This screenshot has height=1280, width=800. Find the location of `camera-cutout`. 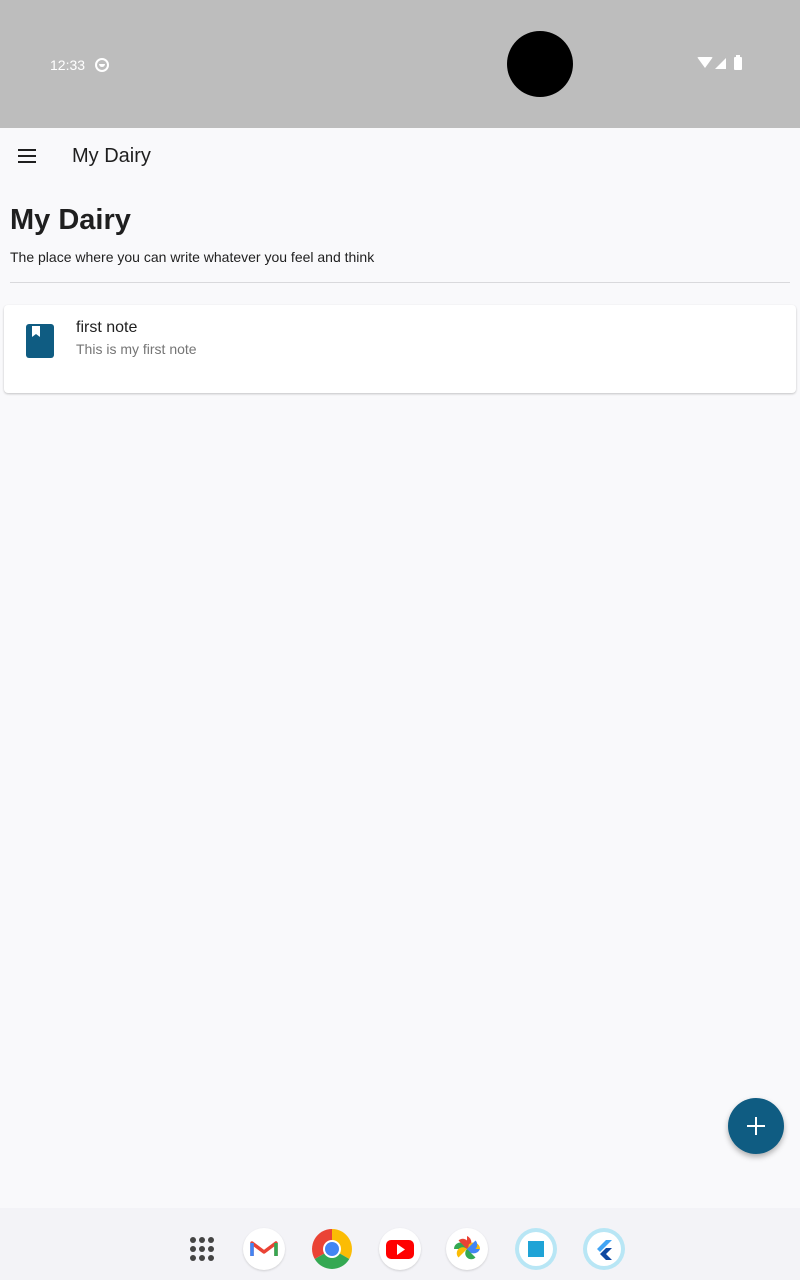

camera-cutout is located at coordinates (540, 64).